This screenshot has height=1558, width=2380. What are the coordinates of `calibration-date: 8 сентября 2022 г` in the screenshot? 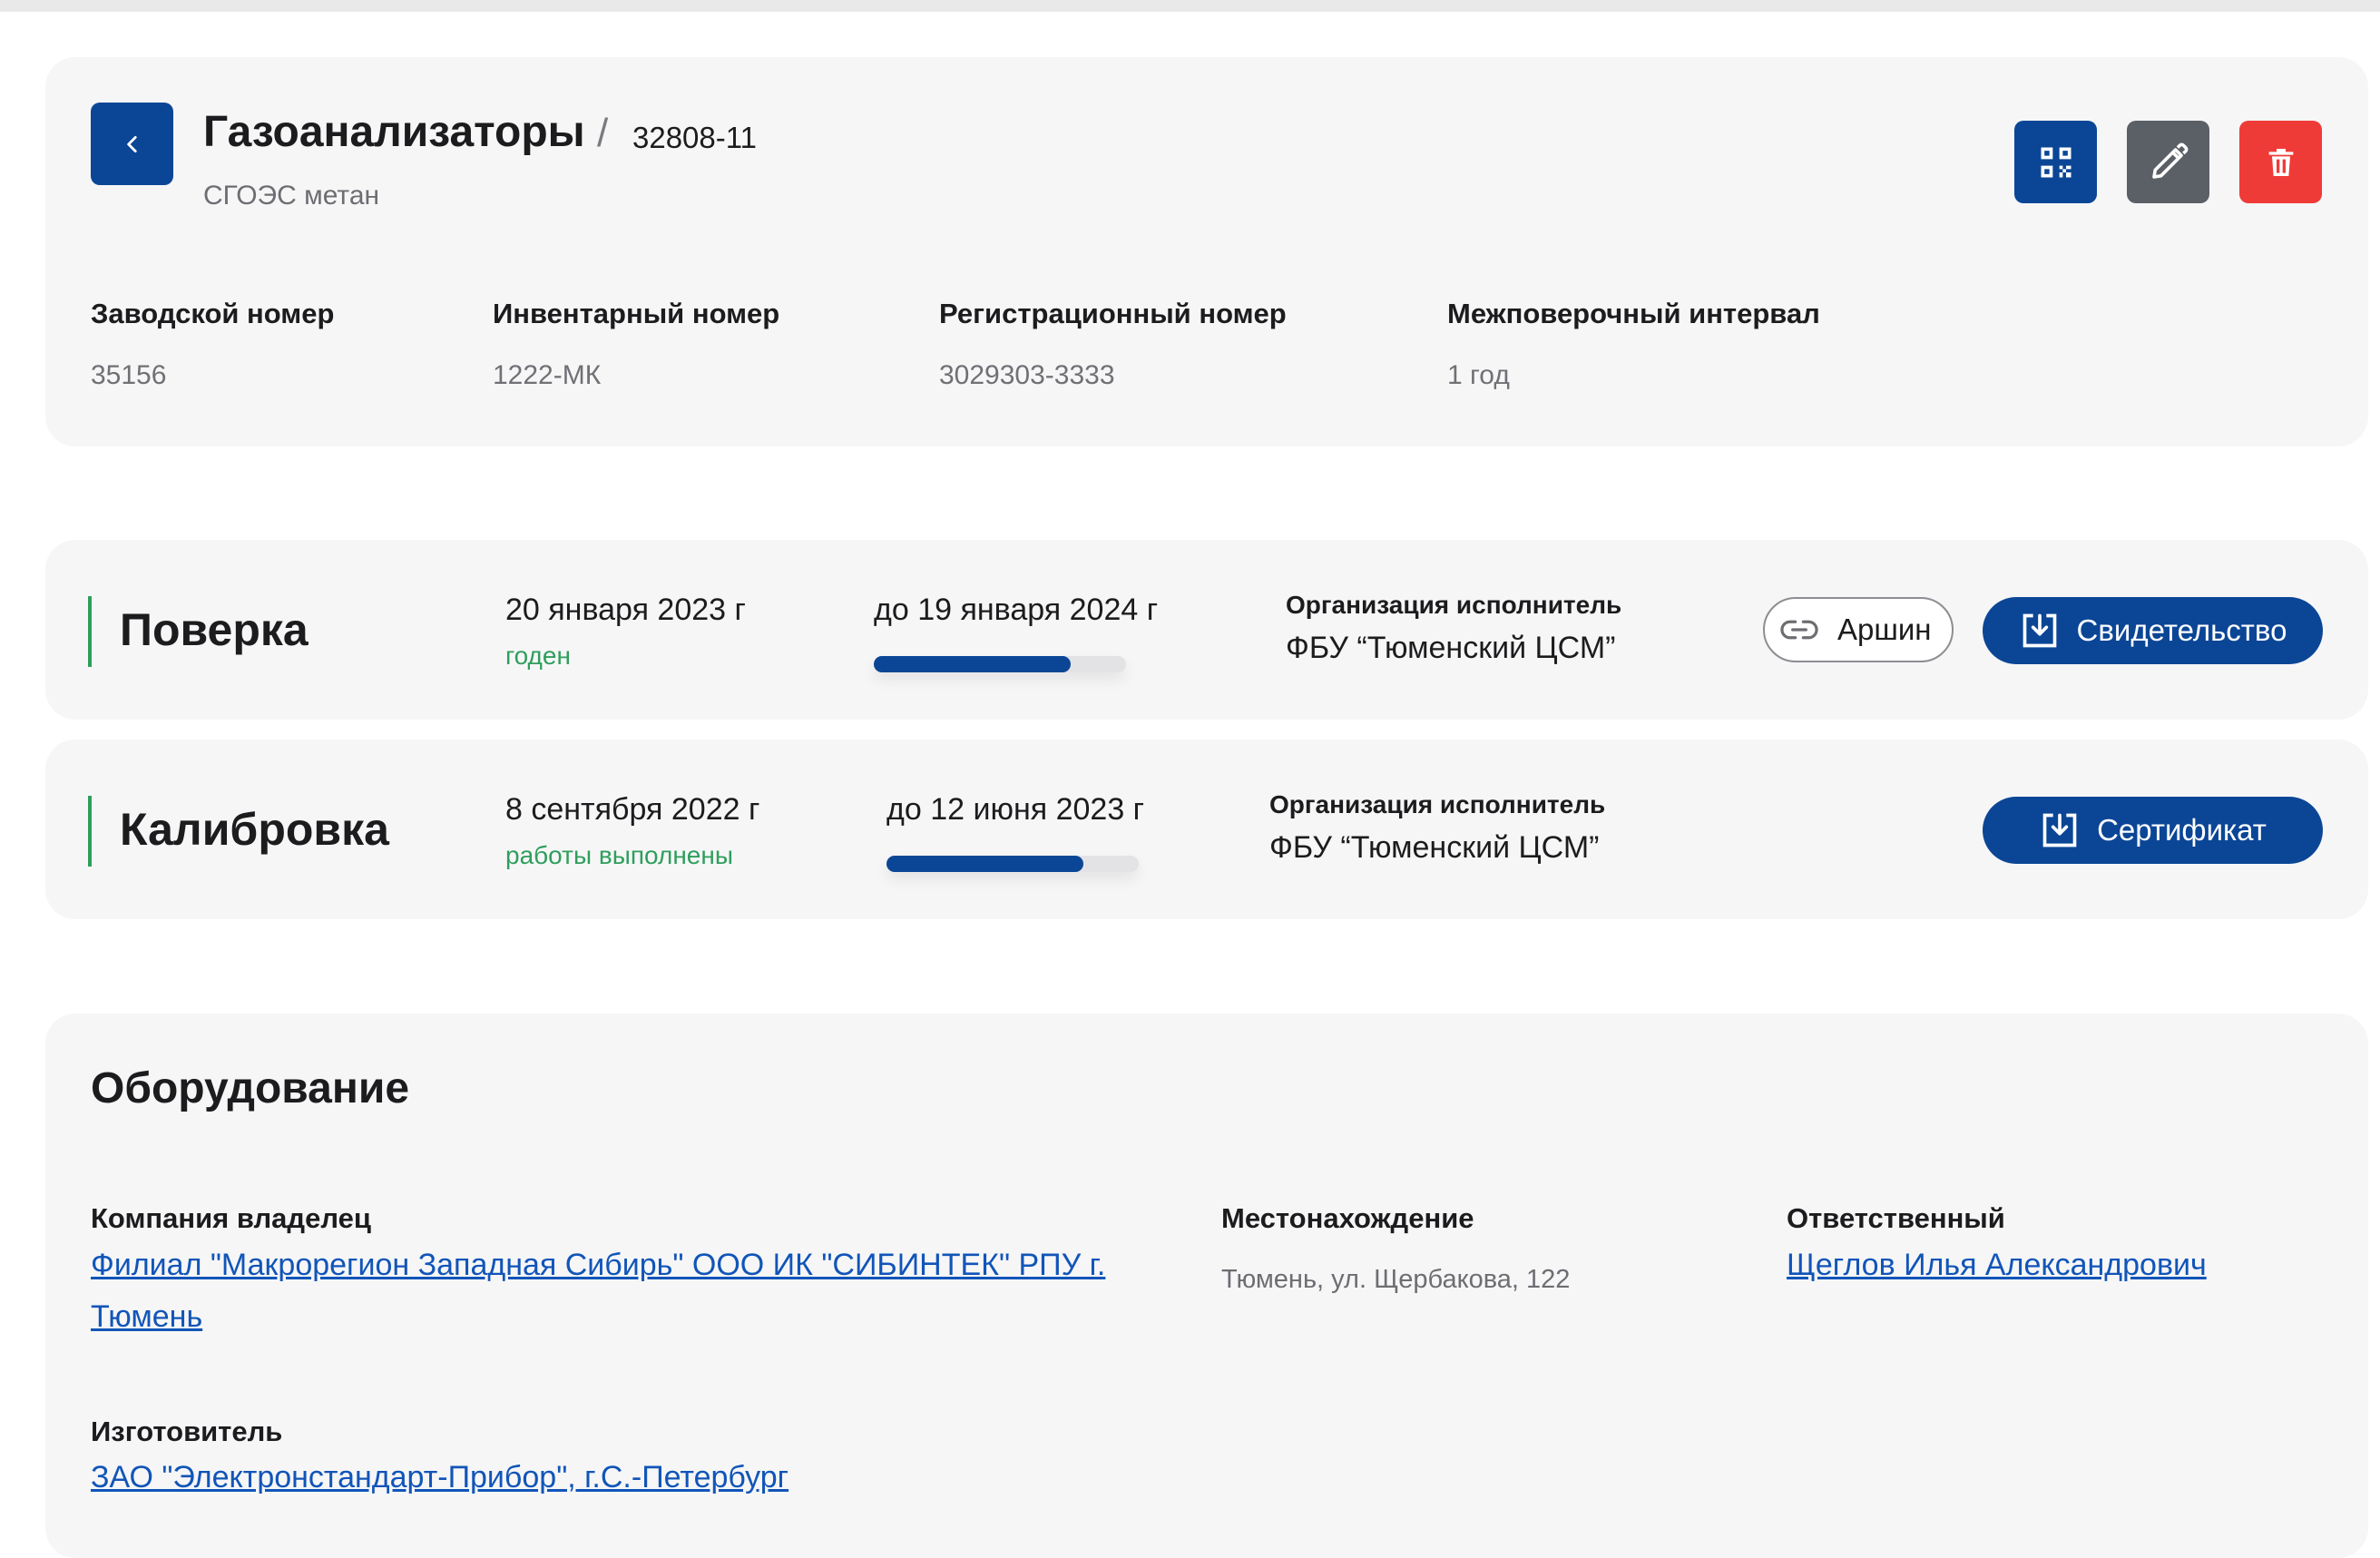 It's located at (633, 809).